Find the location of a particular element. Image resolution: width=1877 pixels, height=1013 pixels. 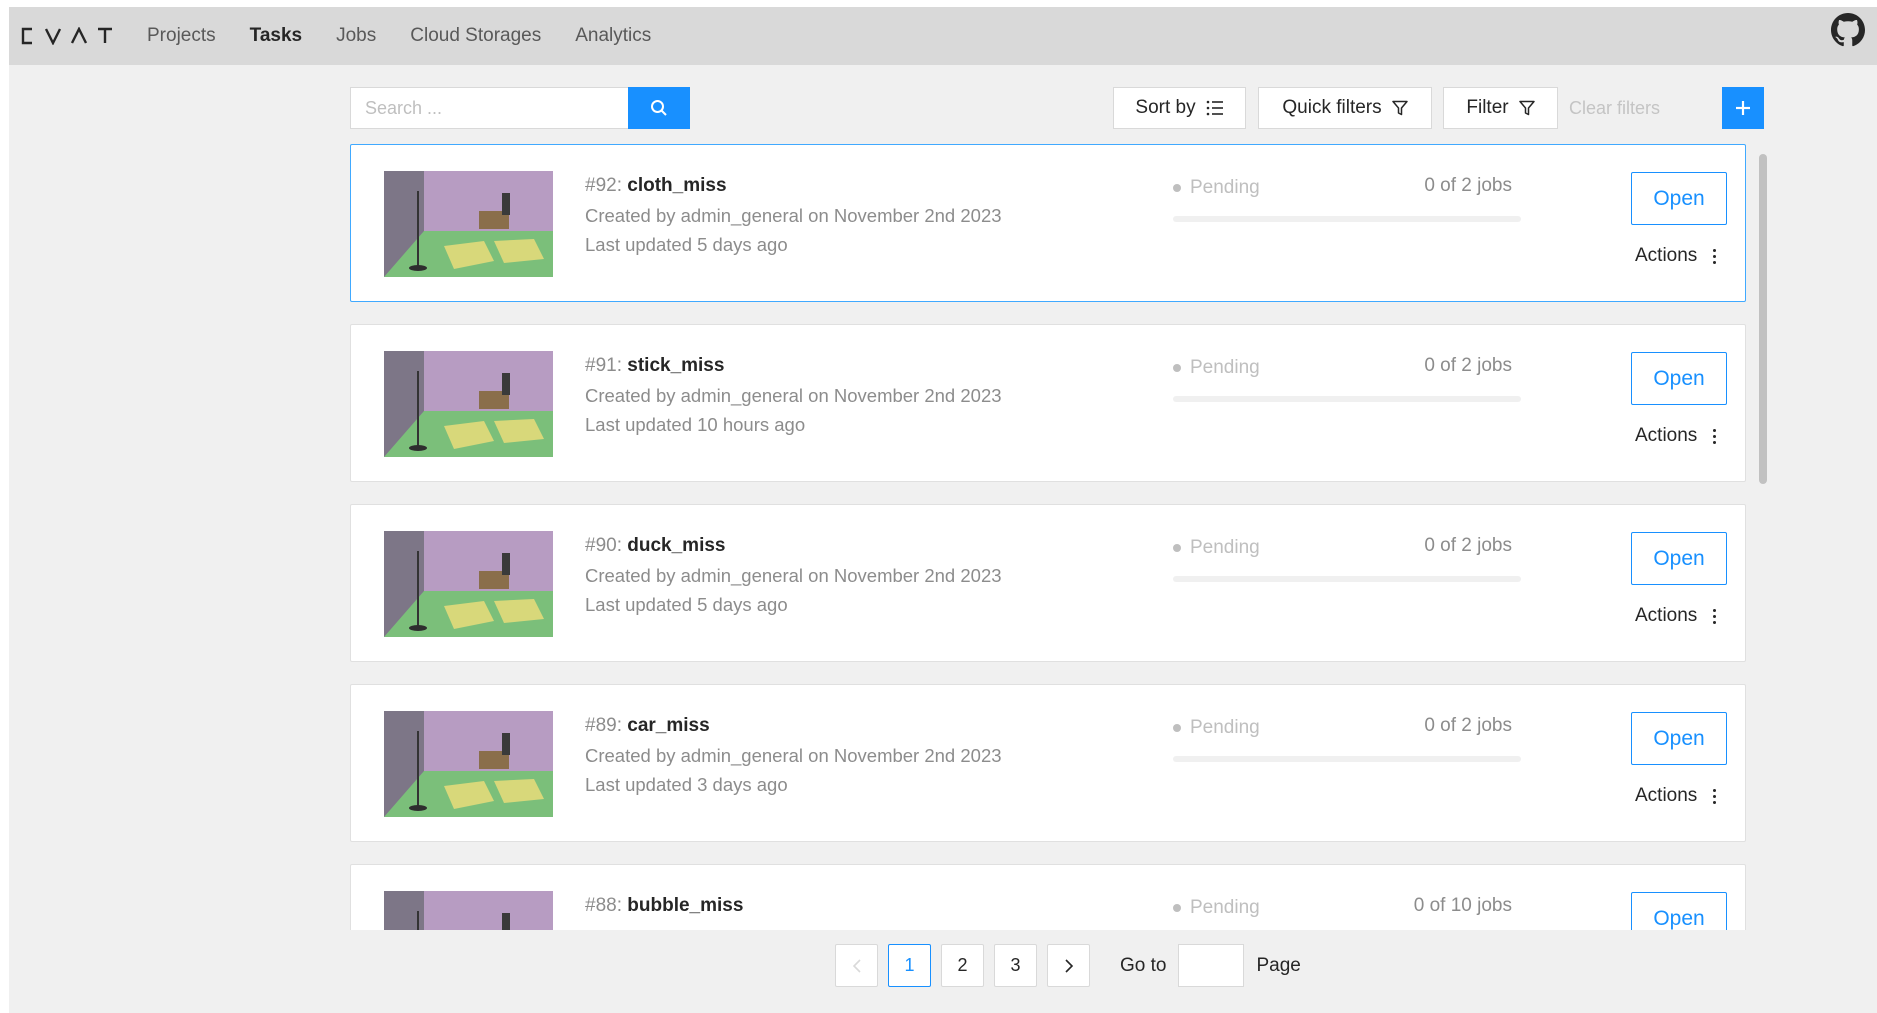

goto-page-input is located at coordinates (1211, 965).